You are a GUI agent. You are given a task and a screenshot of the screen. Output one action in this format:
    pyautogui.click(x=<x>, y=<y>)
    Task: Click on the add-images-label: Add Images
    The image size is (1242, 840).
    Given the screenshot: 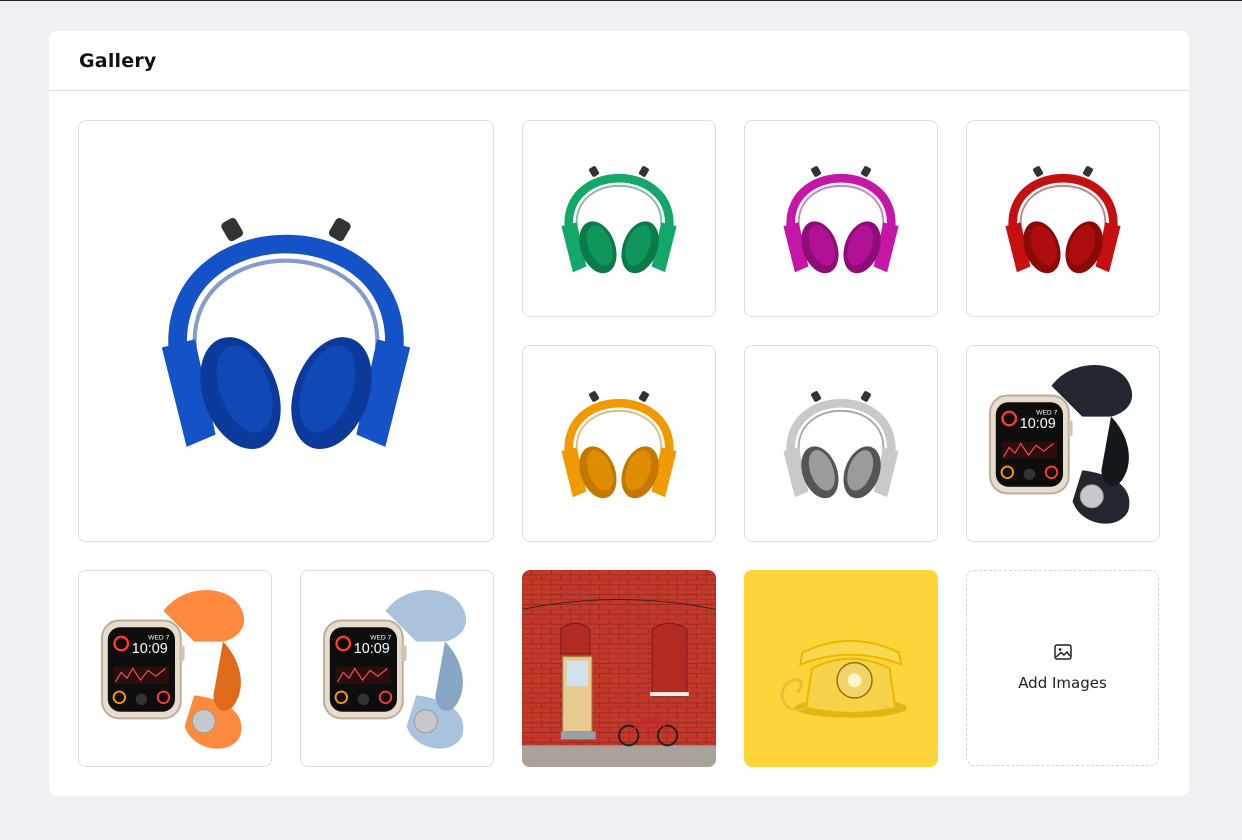 What is the action you would take?
    pyautogui.click(x=1062, y=683)
    